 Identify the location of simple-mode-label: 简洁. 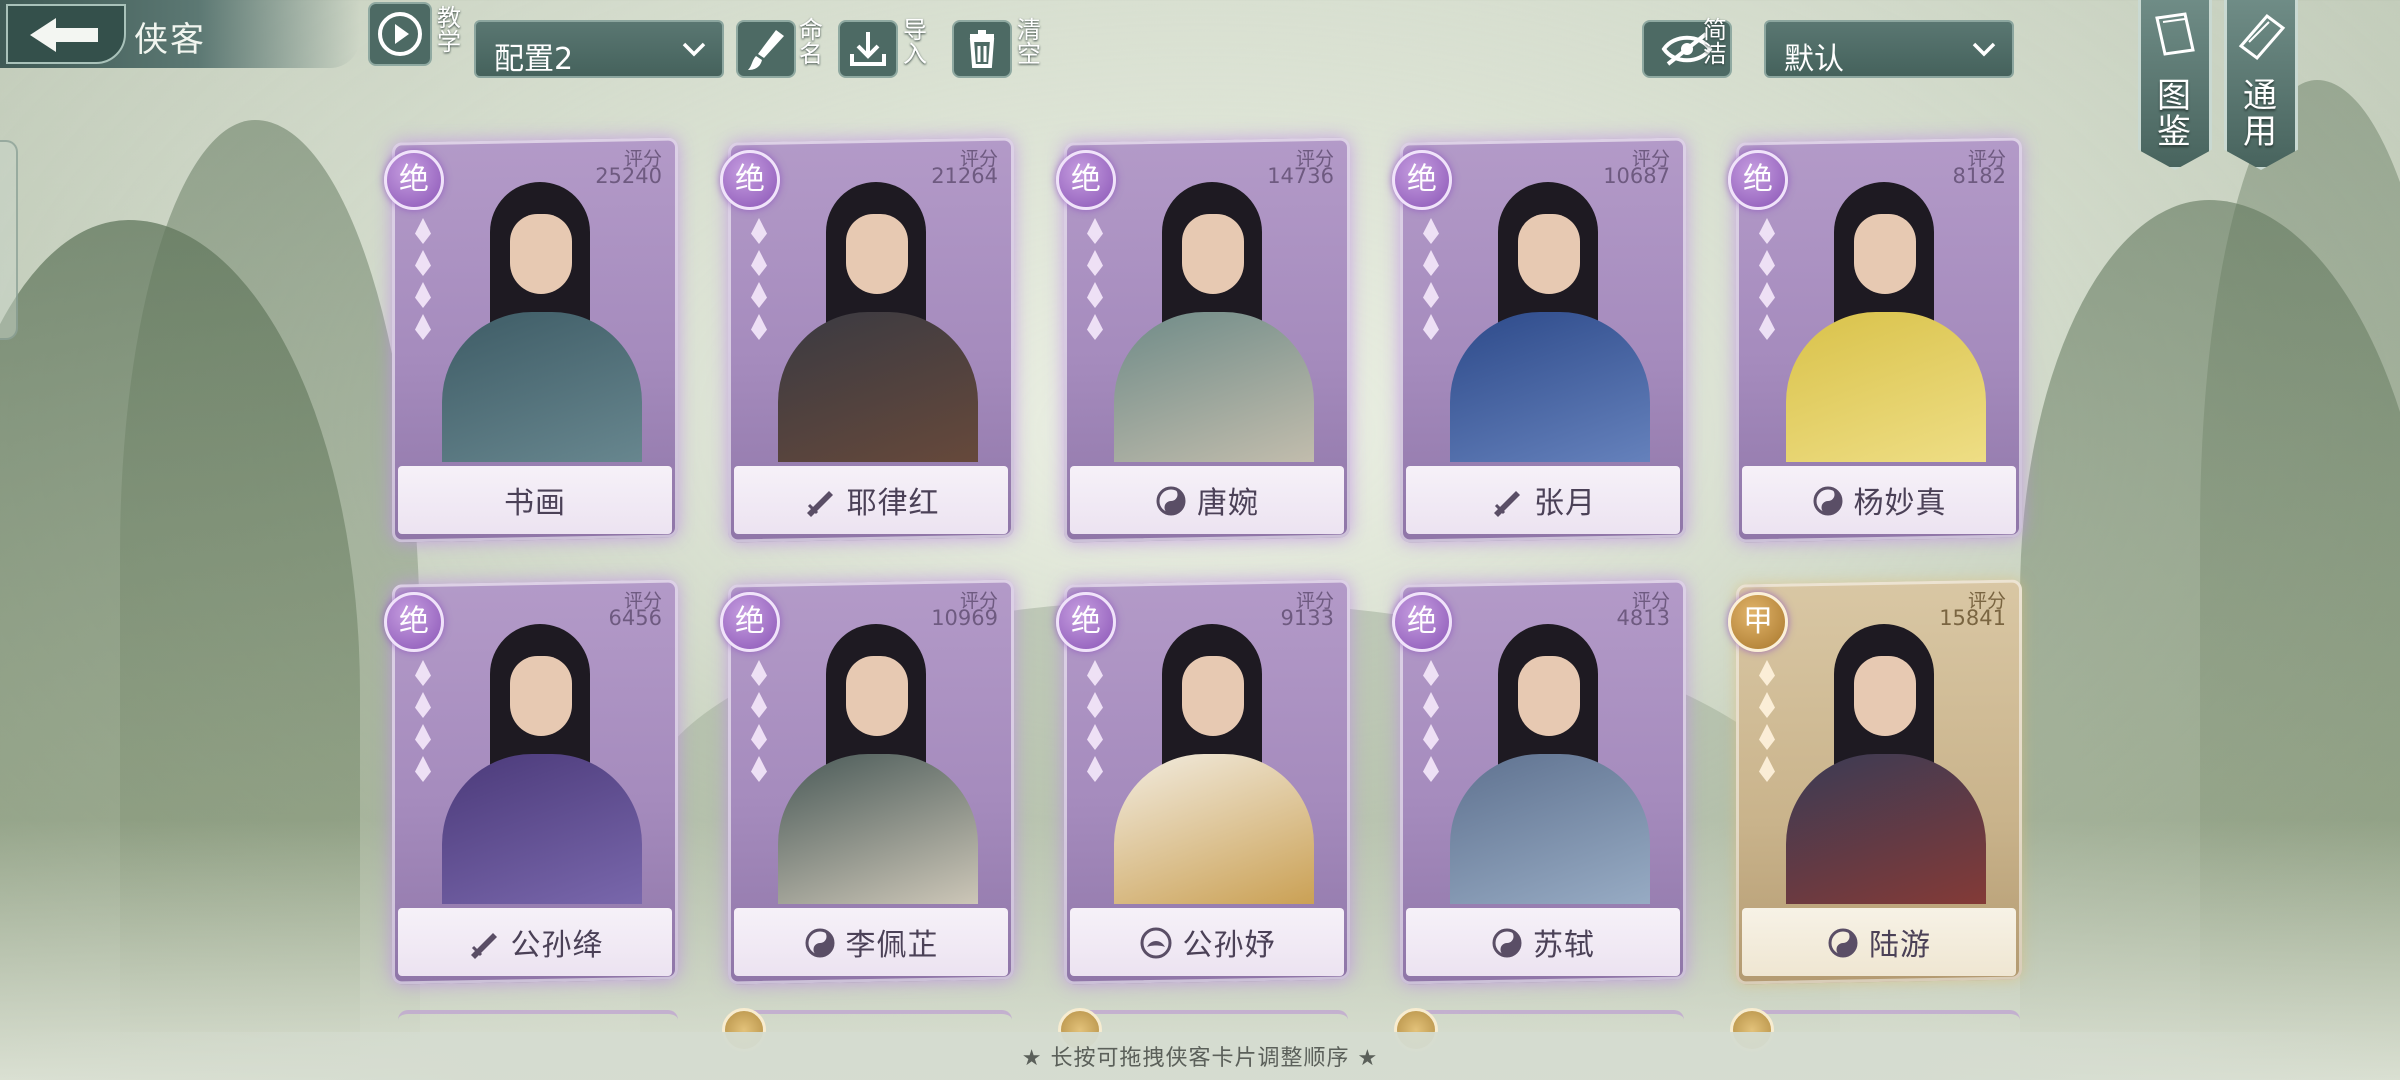
(1715, 42).